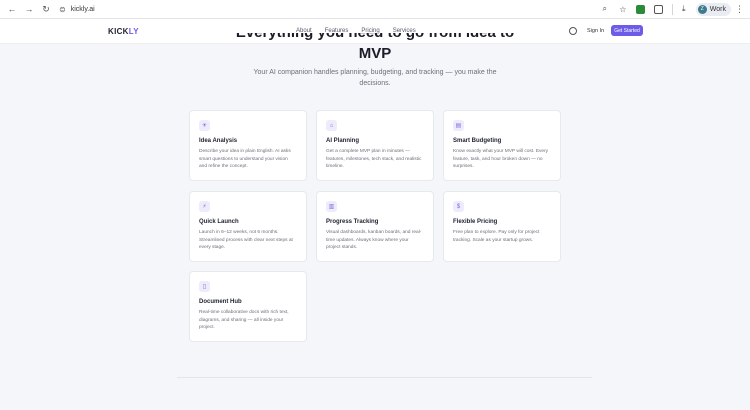 This screenshot has height=410, width=750. Describe the element at coordinates (46, 9) in the screenshot. I see `reload-icon: ↻` at that location.